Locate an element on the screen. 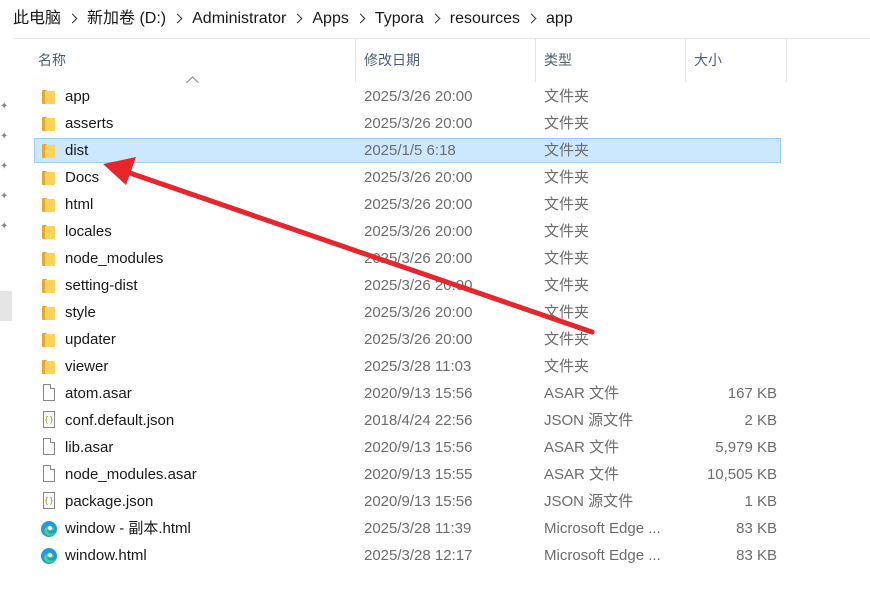 This screenshot has width=870, height=590. column-size: 大小 is located at coordinates (736, 60).